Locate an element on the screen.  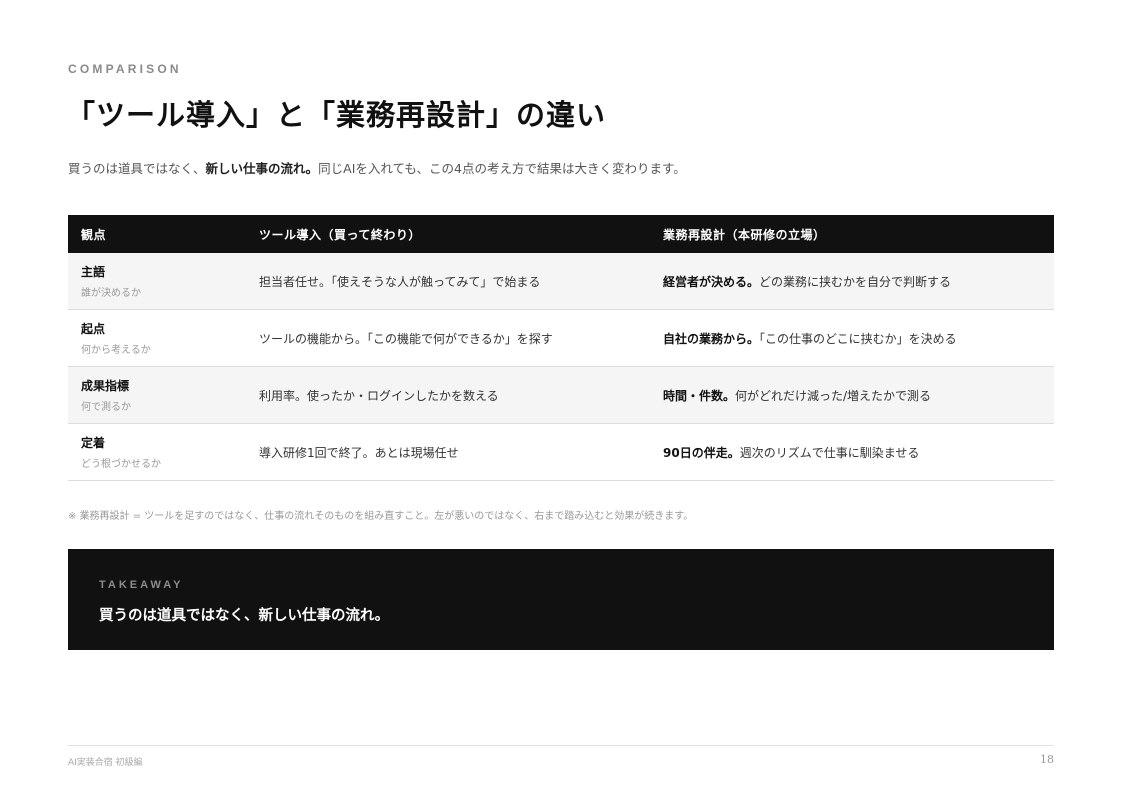
aspect-label: 定着 is located at coordinates (93, 443).